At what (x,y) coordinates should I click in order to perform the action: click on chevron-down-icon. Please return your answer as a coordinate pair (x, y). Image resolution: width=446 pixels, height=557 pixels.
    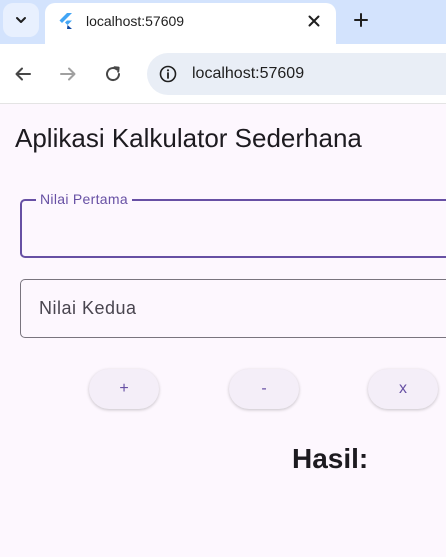
    Looking at the image, I should click on (21, 20).